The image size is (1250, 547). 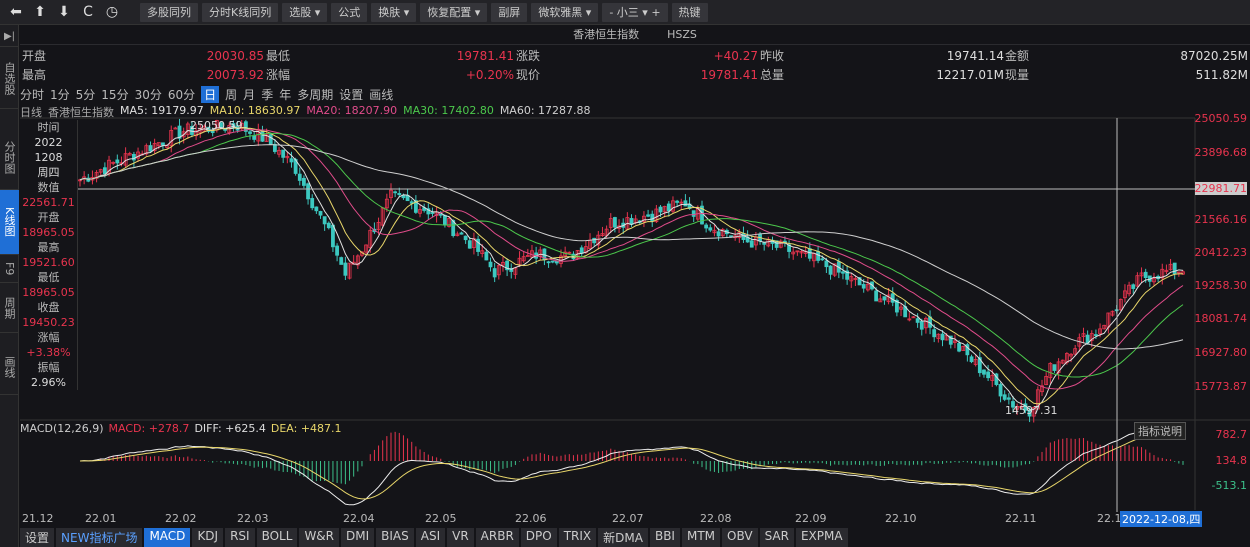 I want to click on price-axis-label: 16927.80, so click(x=1221, y=352).